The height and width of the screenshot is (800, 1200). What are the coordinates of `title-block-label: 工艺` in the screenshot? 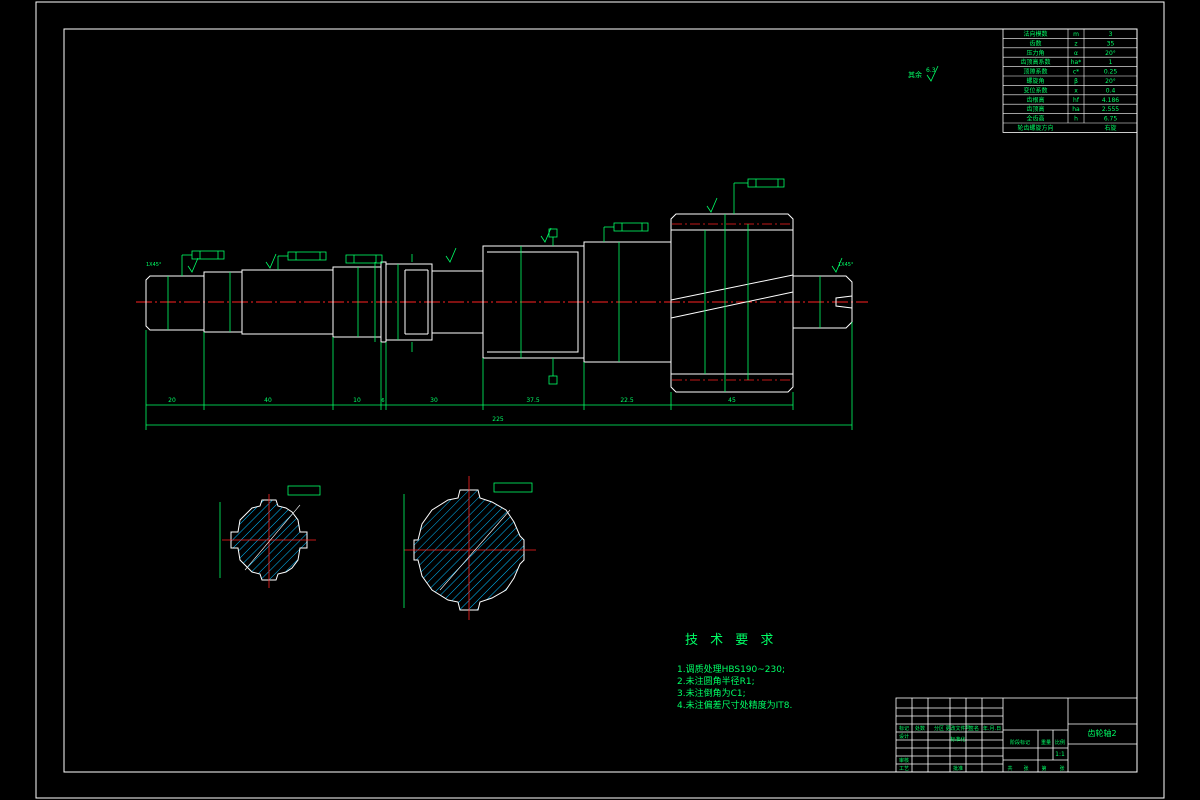 It's located at (904, 769).